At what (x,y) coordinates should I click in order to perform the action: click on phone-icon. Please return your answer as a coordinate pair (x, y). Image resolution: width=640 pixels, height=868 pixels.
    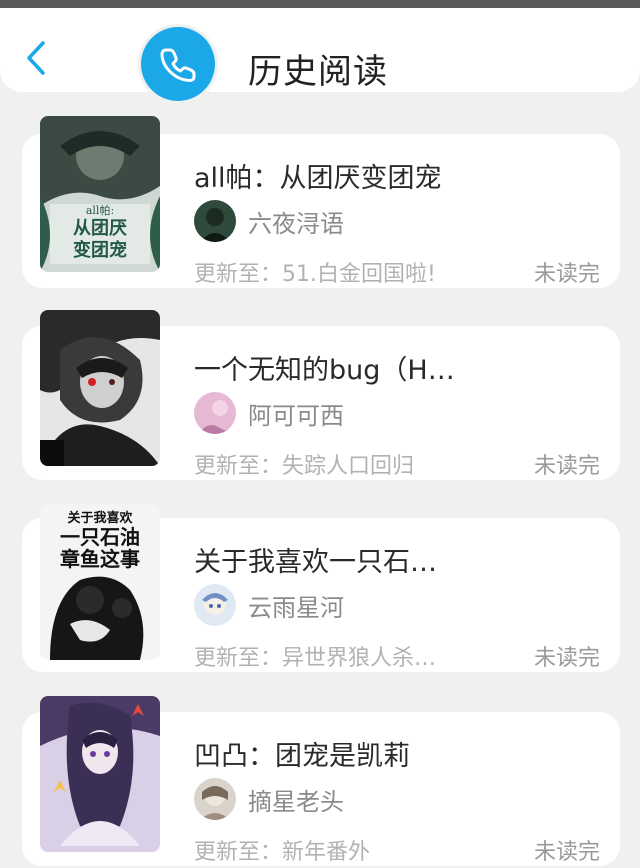
    Looking at the image, I should click on (178, 65).